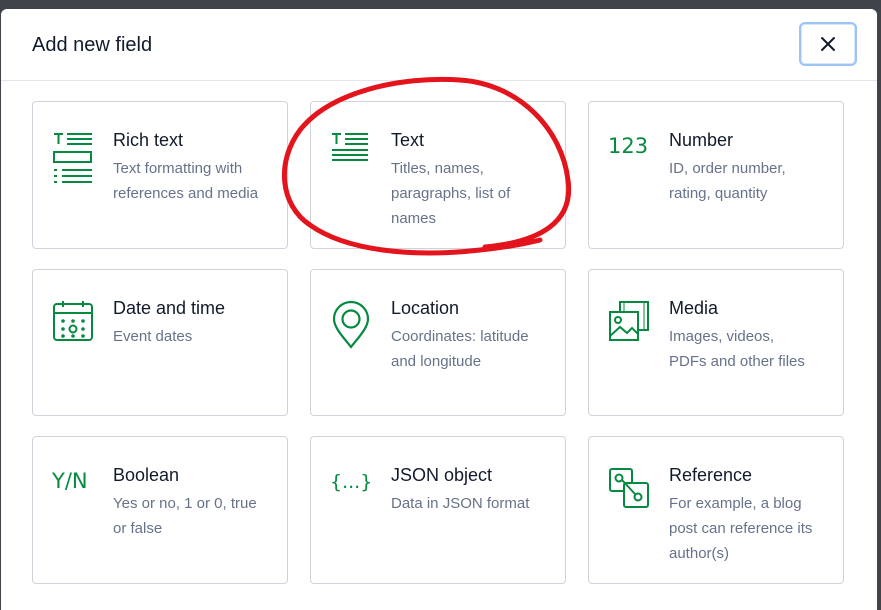 This screenshot has height=610, width=881. Describe the element at coordinates (451, 193) in the screenshot. I see `field-description: Titles, names, paragraphs, list of names` at that location.